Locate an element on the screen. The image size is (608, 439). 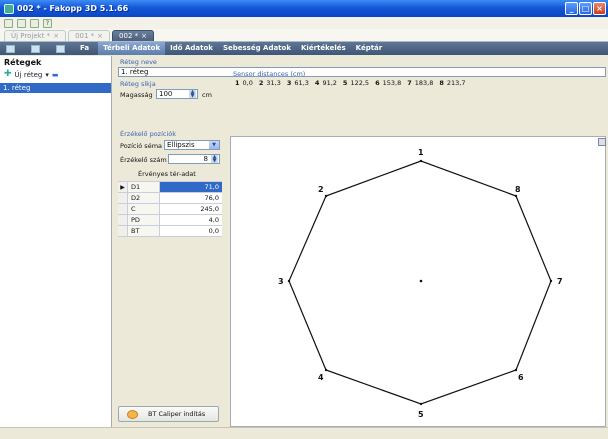
valid-data-label: Érvényes tér-adat is located at coordinates (167, 174).